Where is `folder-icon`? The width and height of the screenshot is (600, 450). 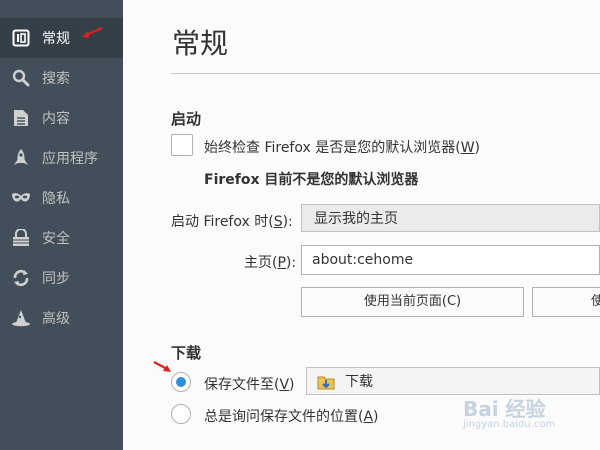 folder-icon is located at coordinates (326, 387).